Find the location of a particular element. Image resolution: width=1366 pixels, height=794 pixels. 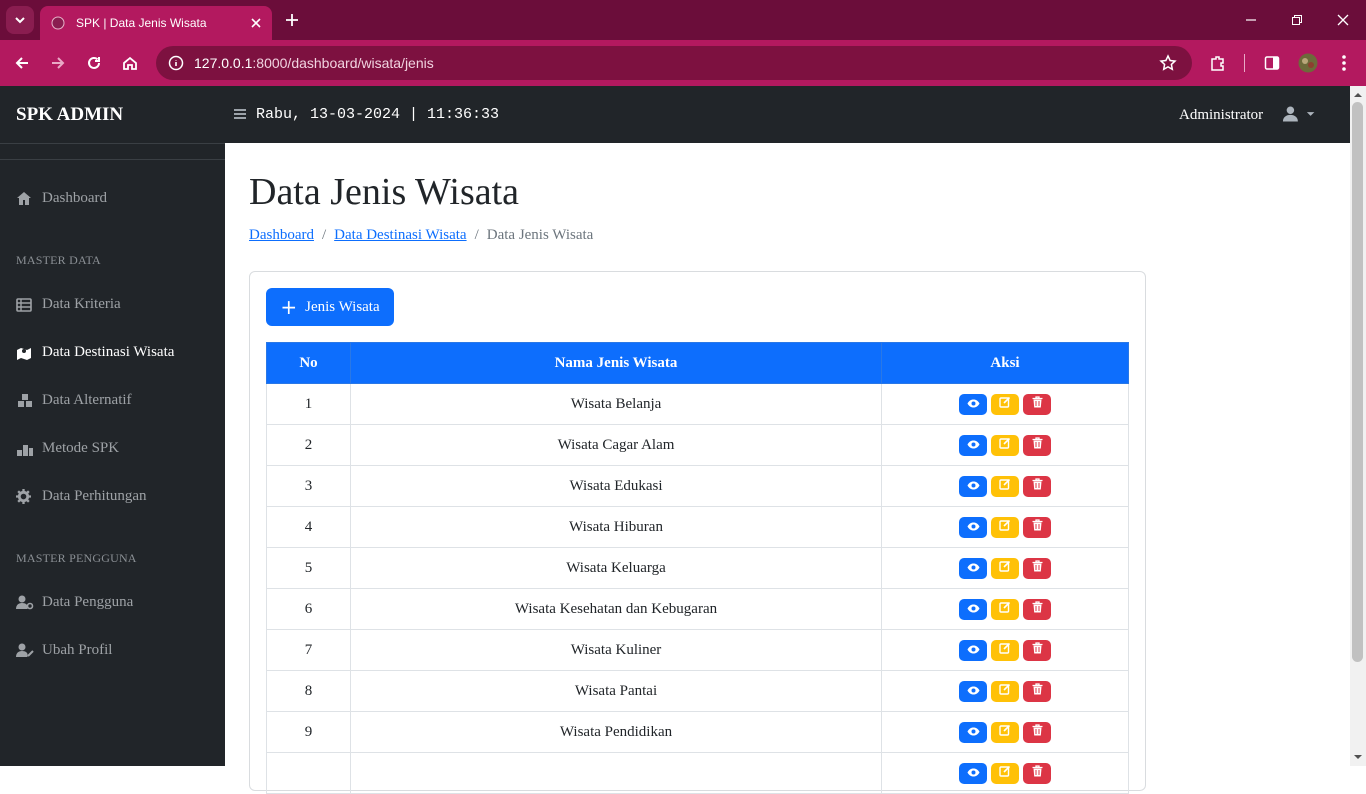

top-navbar is located at coordinates (675, 114).